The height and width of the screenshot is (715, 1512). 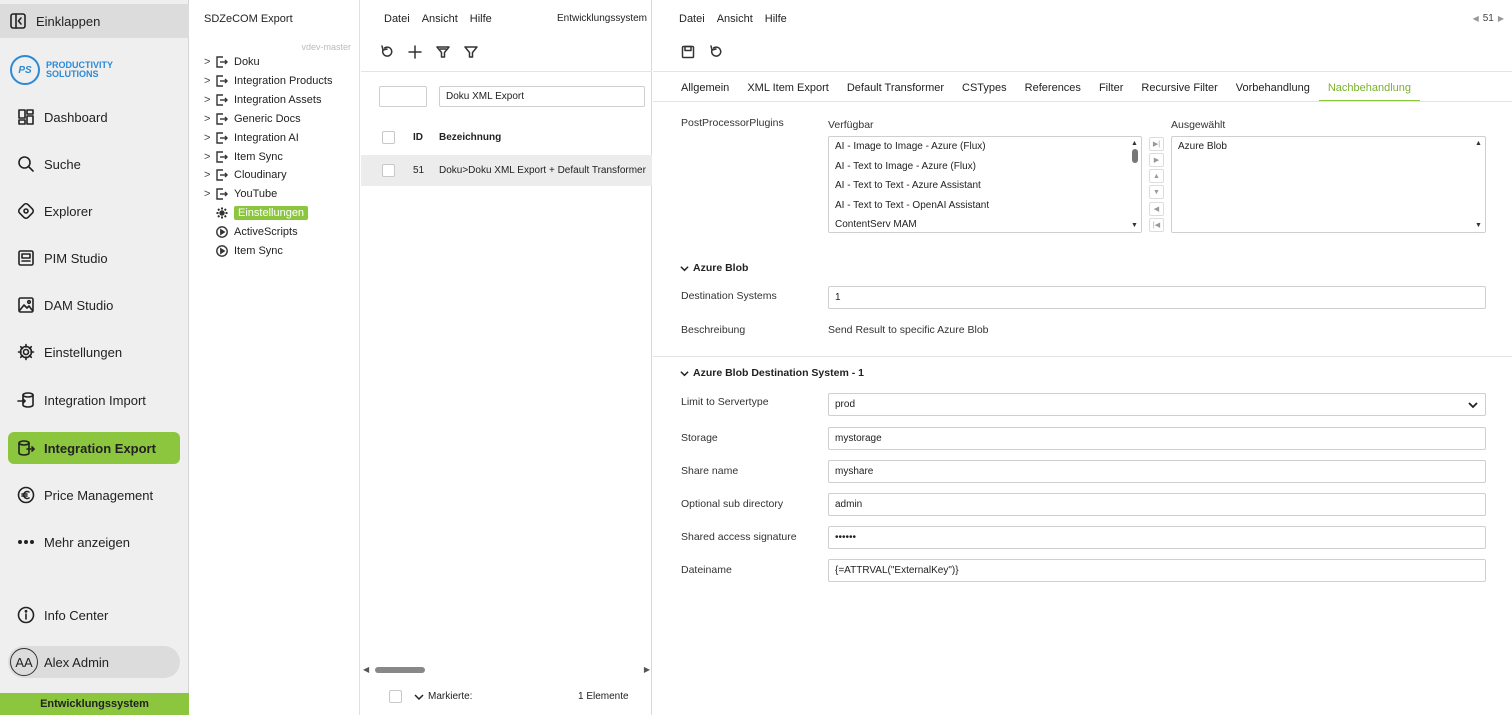 I want to click on tab-cstypes: CSTypes, so click(x=984, y=92).